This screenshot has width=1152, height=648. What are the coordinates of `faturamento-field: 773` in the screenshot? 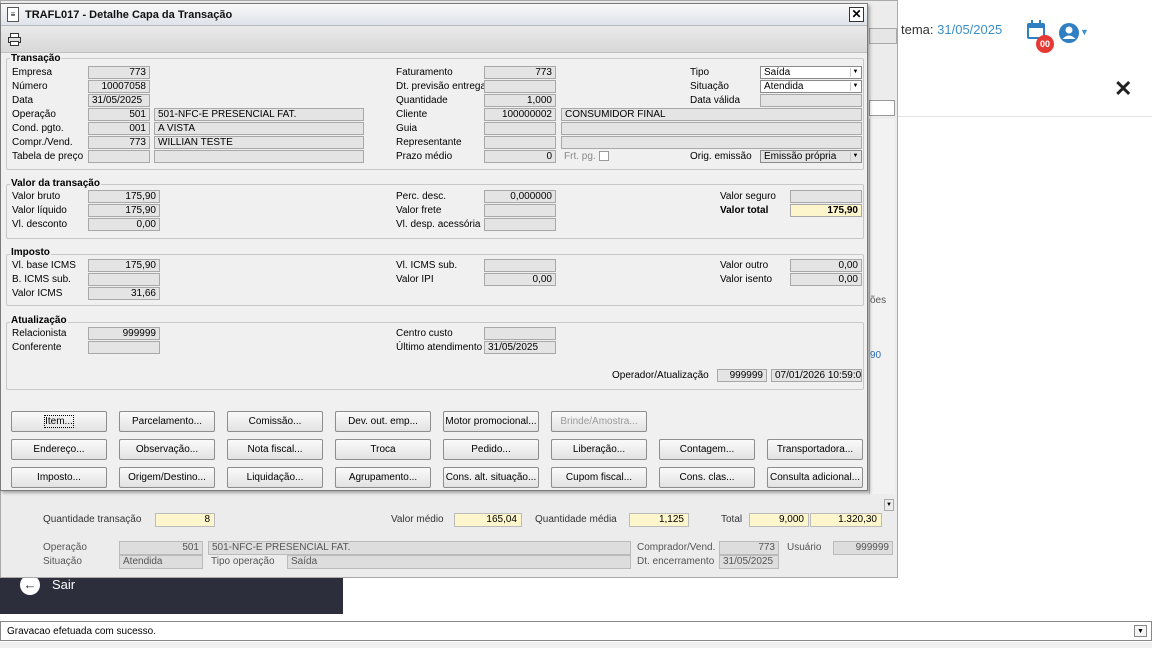 It's located at (520, 72).